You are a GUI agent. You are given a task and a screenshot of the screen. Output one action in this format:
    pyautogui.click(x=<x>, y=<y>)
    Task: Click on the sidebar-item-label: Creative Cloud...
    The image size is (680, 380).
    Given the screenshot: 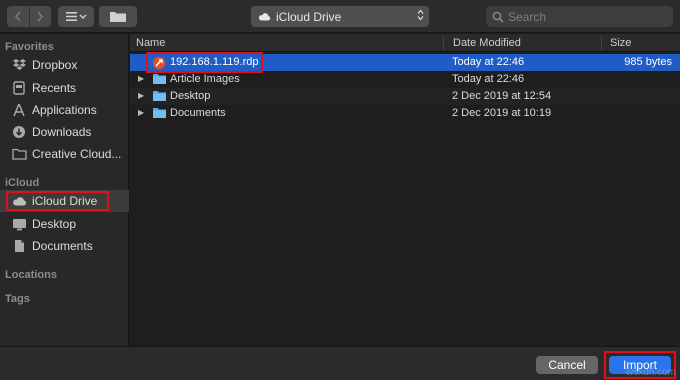 What is the action you would take?
    pyautogui.click(x=77, y=154)
    